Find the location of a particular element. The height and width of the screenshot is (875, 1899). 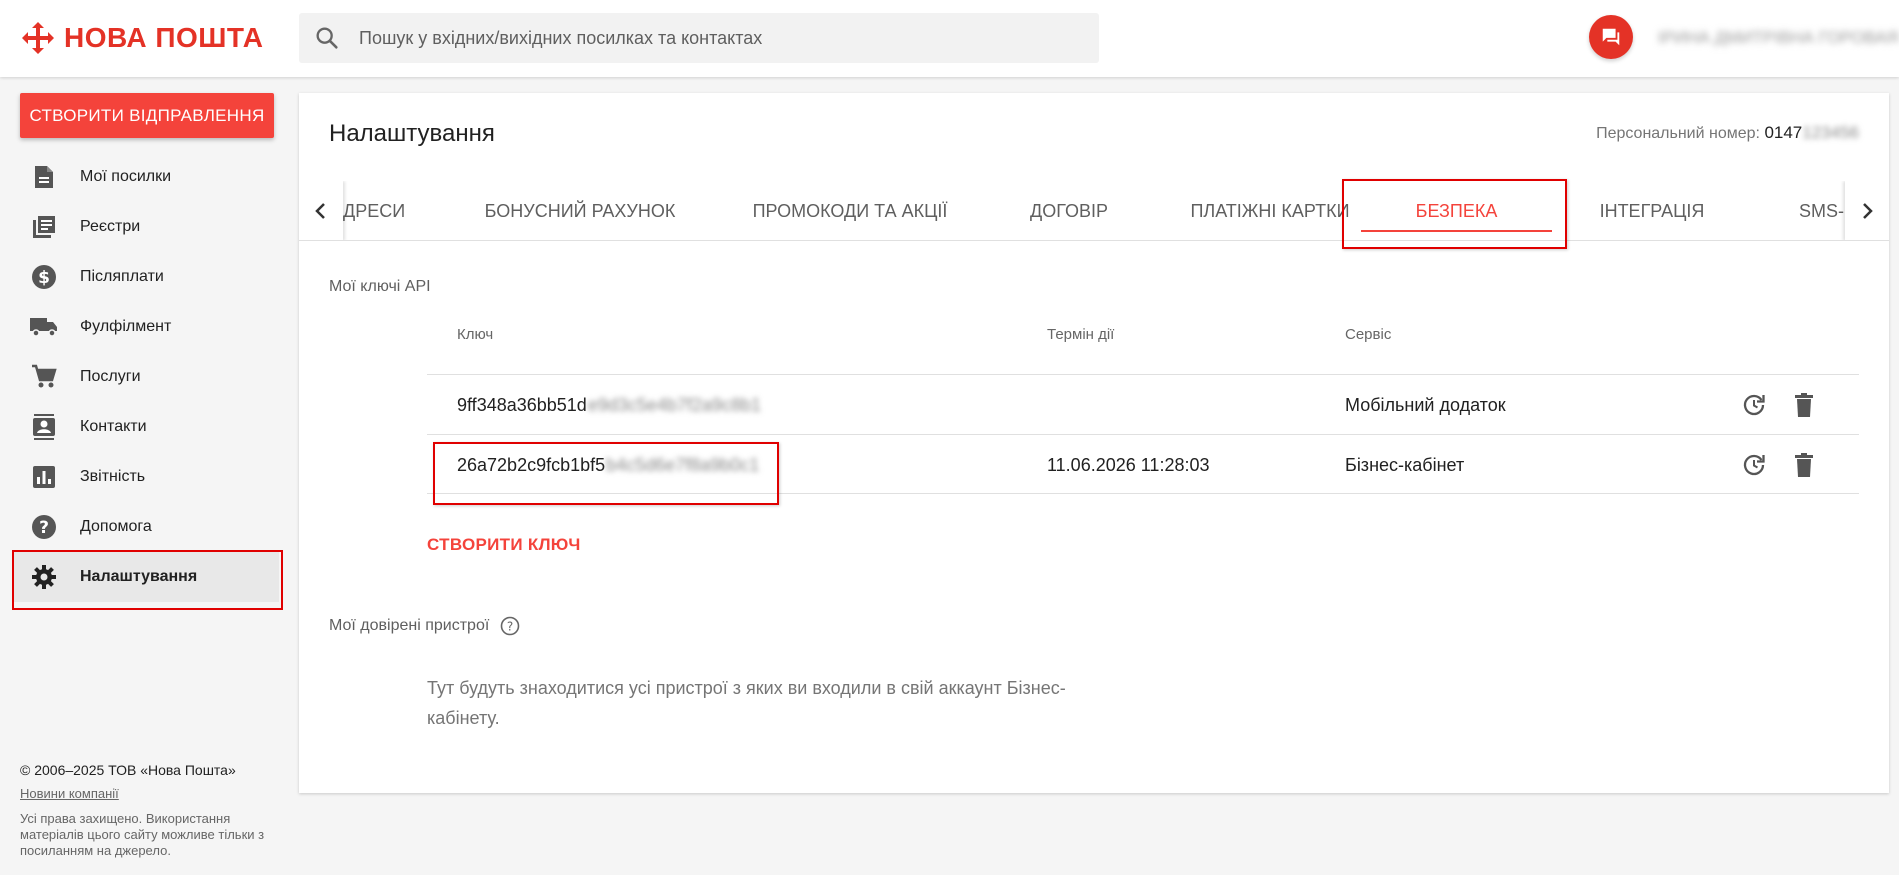

create-shipment-button: СТВОРИТИ ВІДПРАВЛЕННЯ is located at coordinates (147, 115).